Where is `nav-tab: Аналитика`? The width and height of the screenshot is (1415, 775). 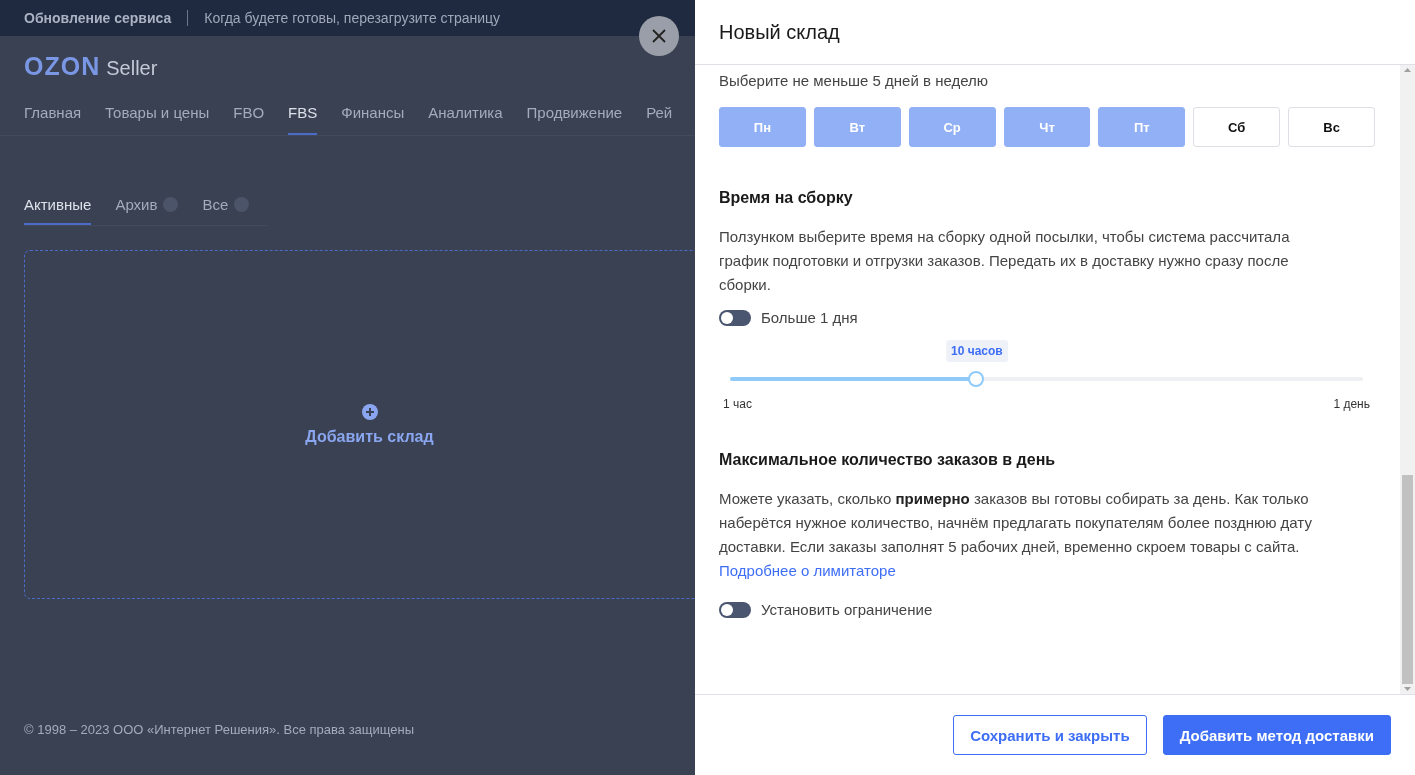
nav-tab: Аналитика is located at coordinates (465, 114).